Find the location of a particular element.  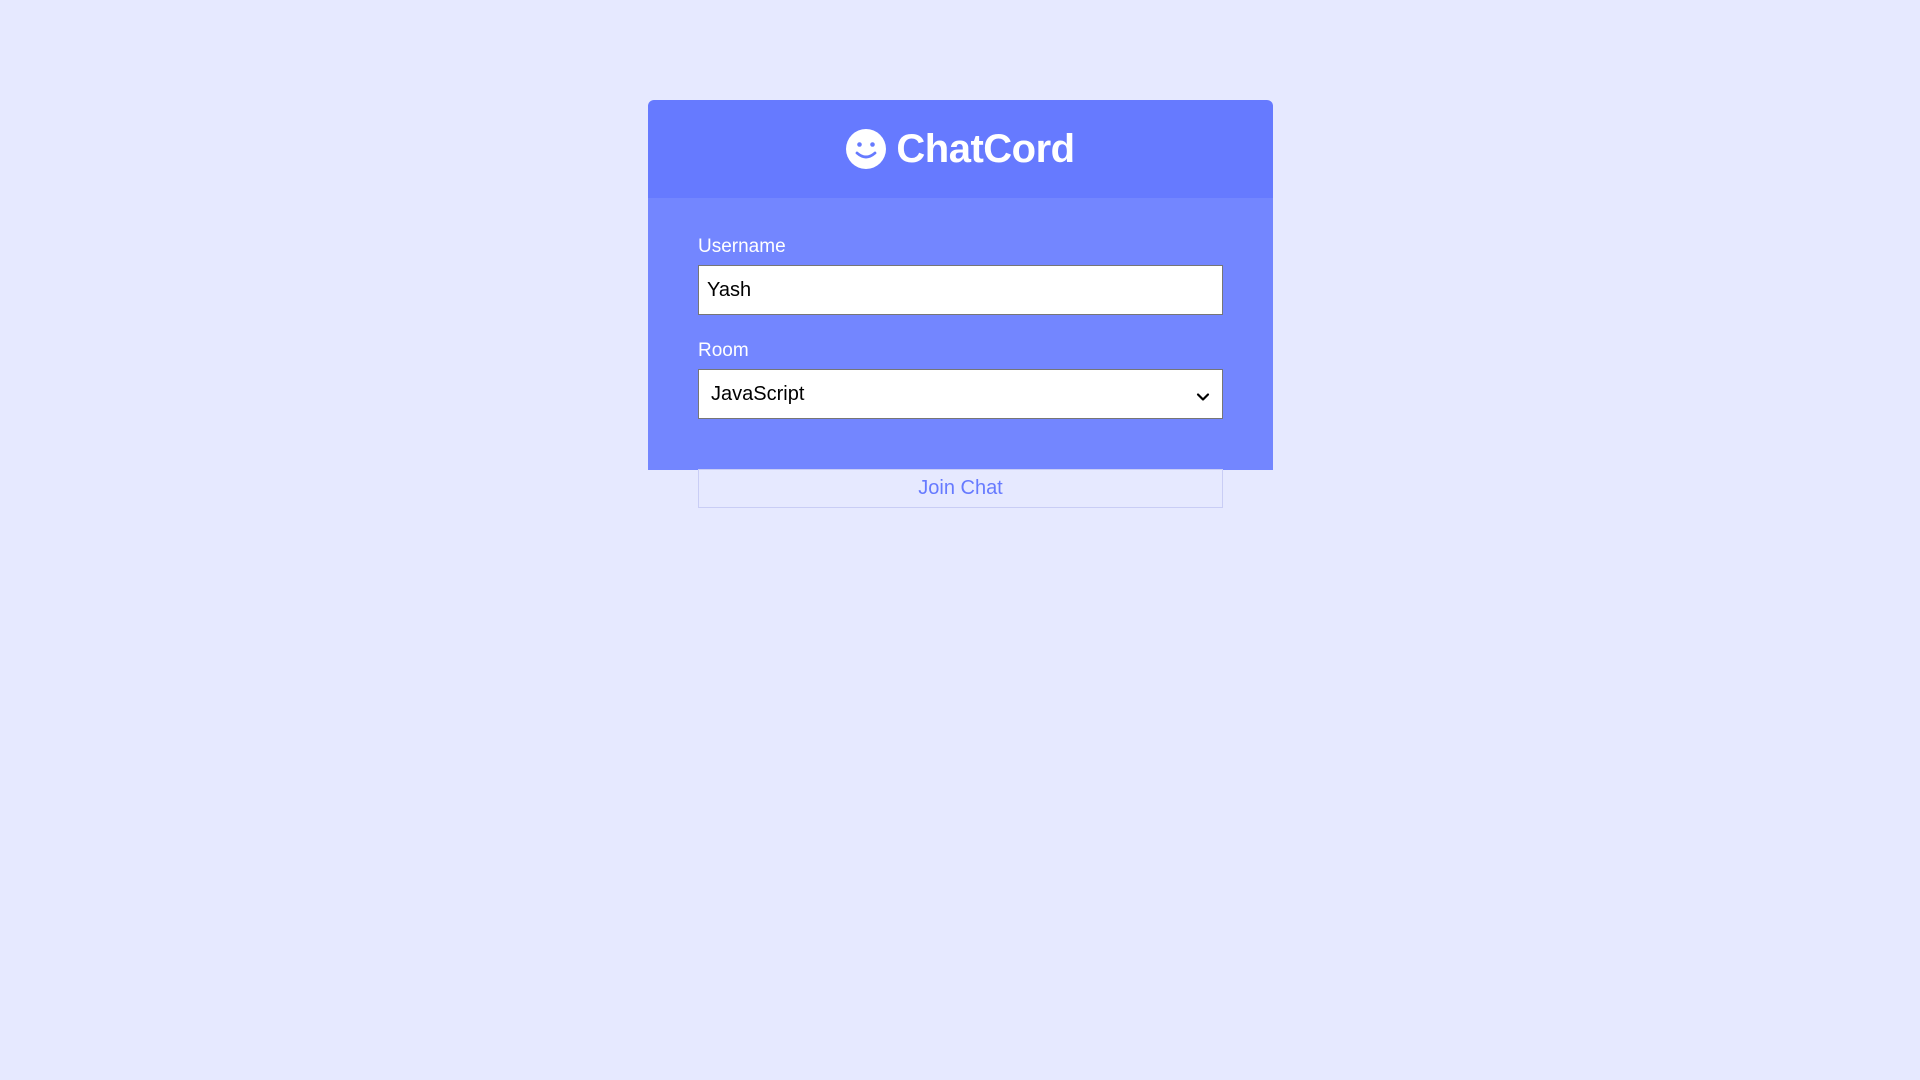

username-input is located at coordinates (960, 290).